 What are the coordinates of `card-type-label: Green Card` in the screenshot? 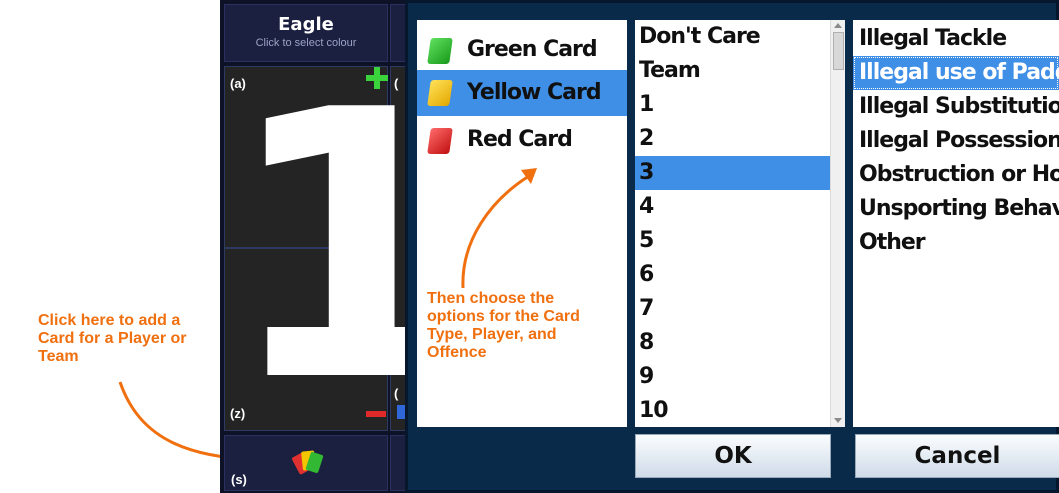 It's located at (532, 49).